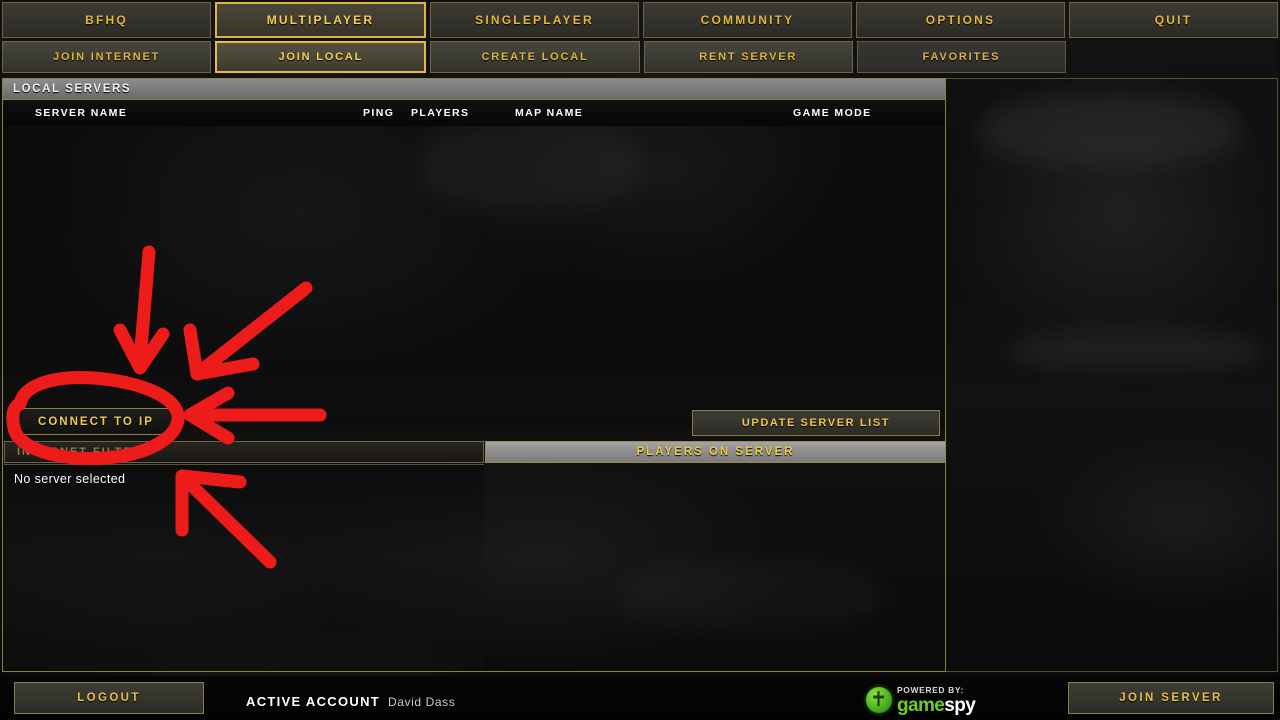 This screenshot has height=720, width=1280. I want to click on no-server-selected-message: No server selected, so click(70, 479).